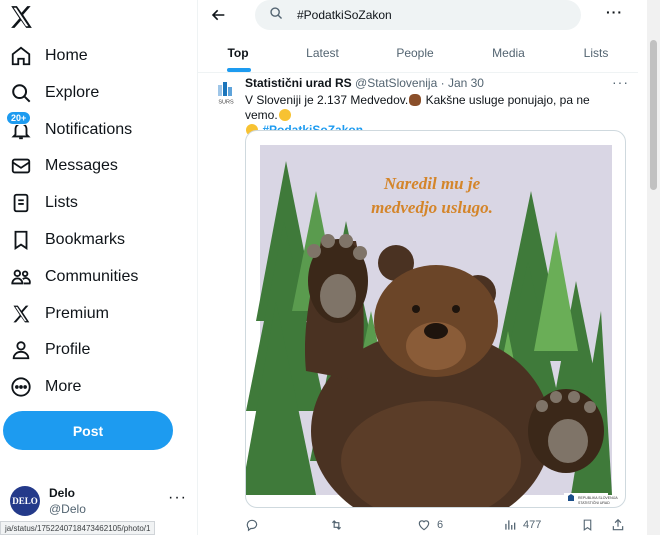  What do you see at coordinates (219, 15) in the screenshot?
I see `back-arrow-icon` at bounding box center [219, 15].